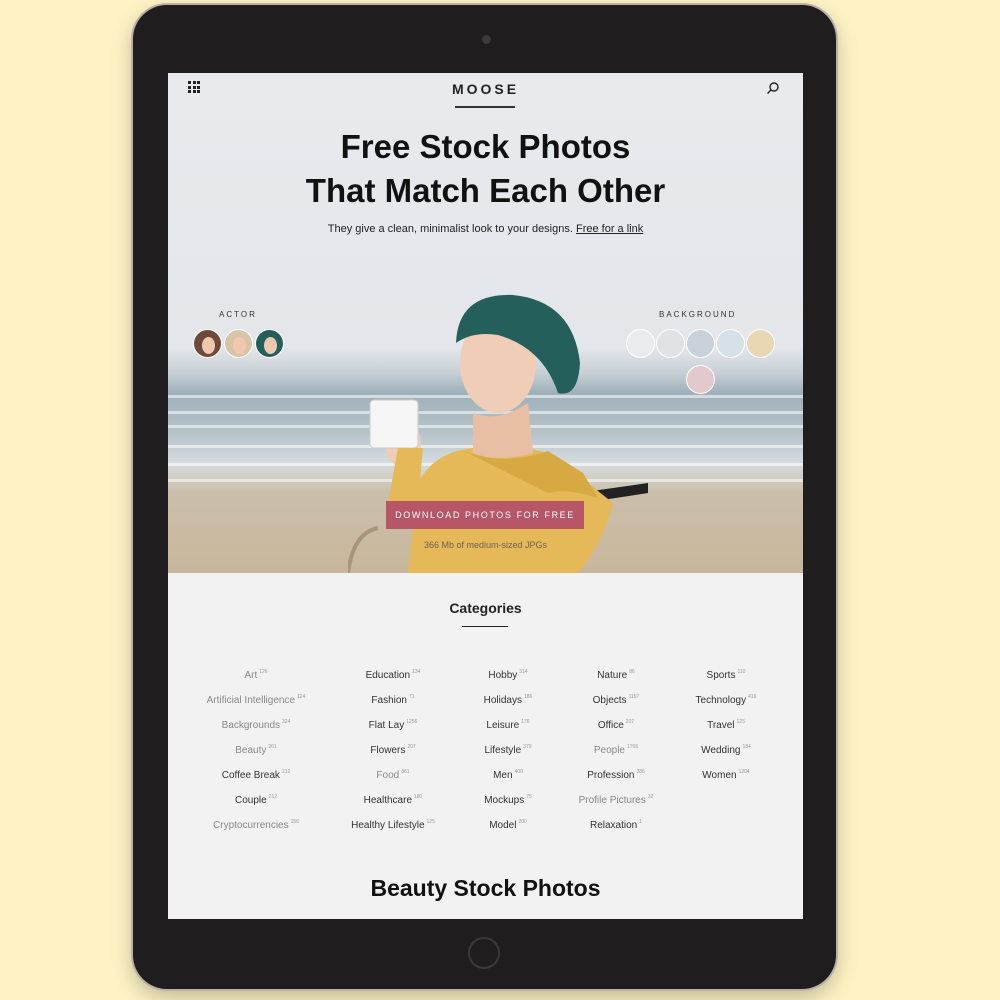  Describe the element at coordinates (294, 822) in the screenshot. I see `category-count: 156` at that location.